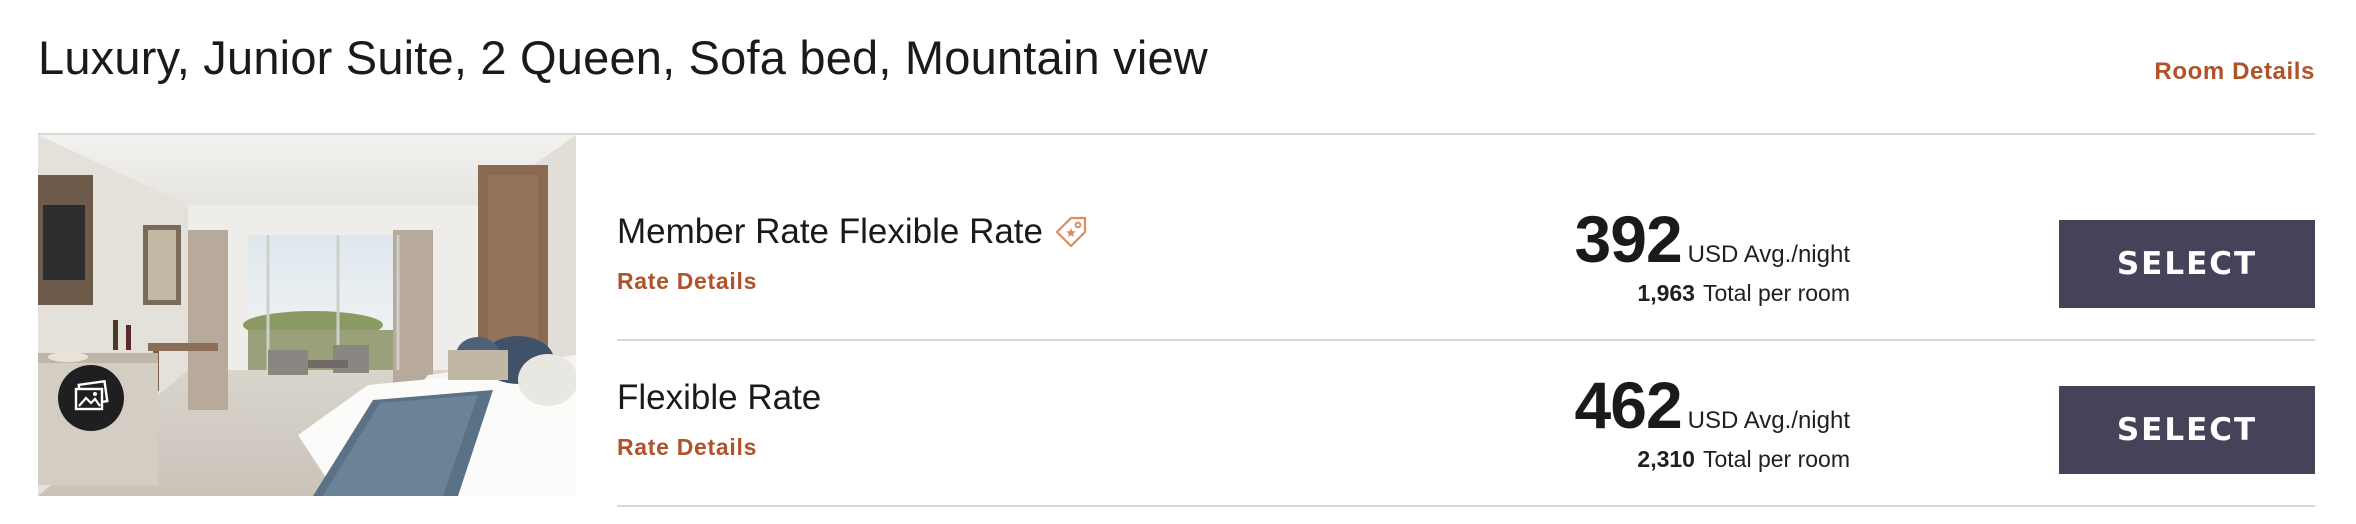 The height and width of the screenshot is (524, 2356). Describe the element at coordinates (2234, 72) in the screenshot. I see `room-details-link: Room Details` at that location.